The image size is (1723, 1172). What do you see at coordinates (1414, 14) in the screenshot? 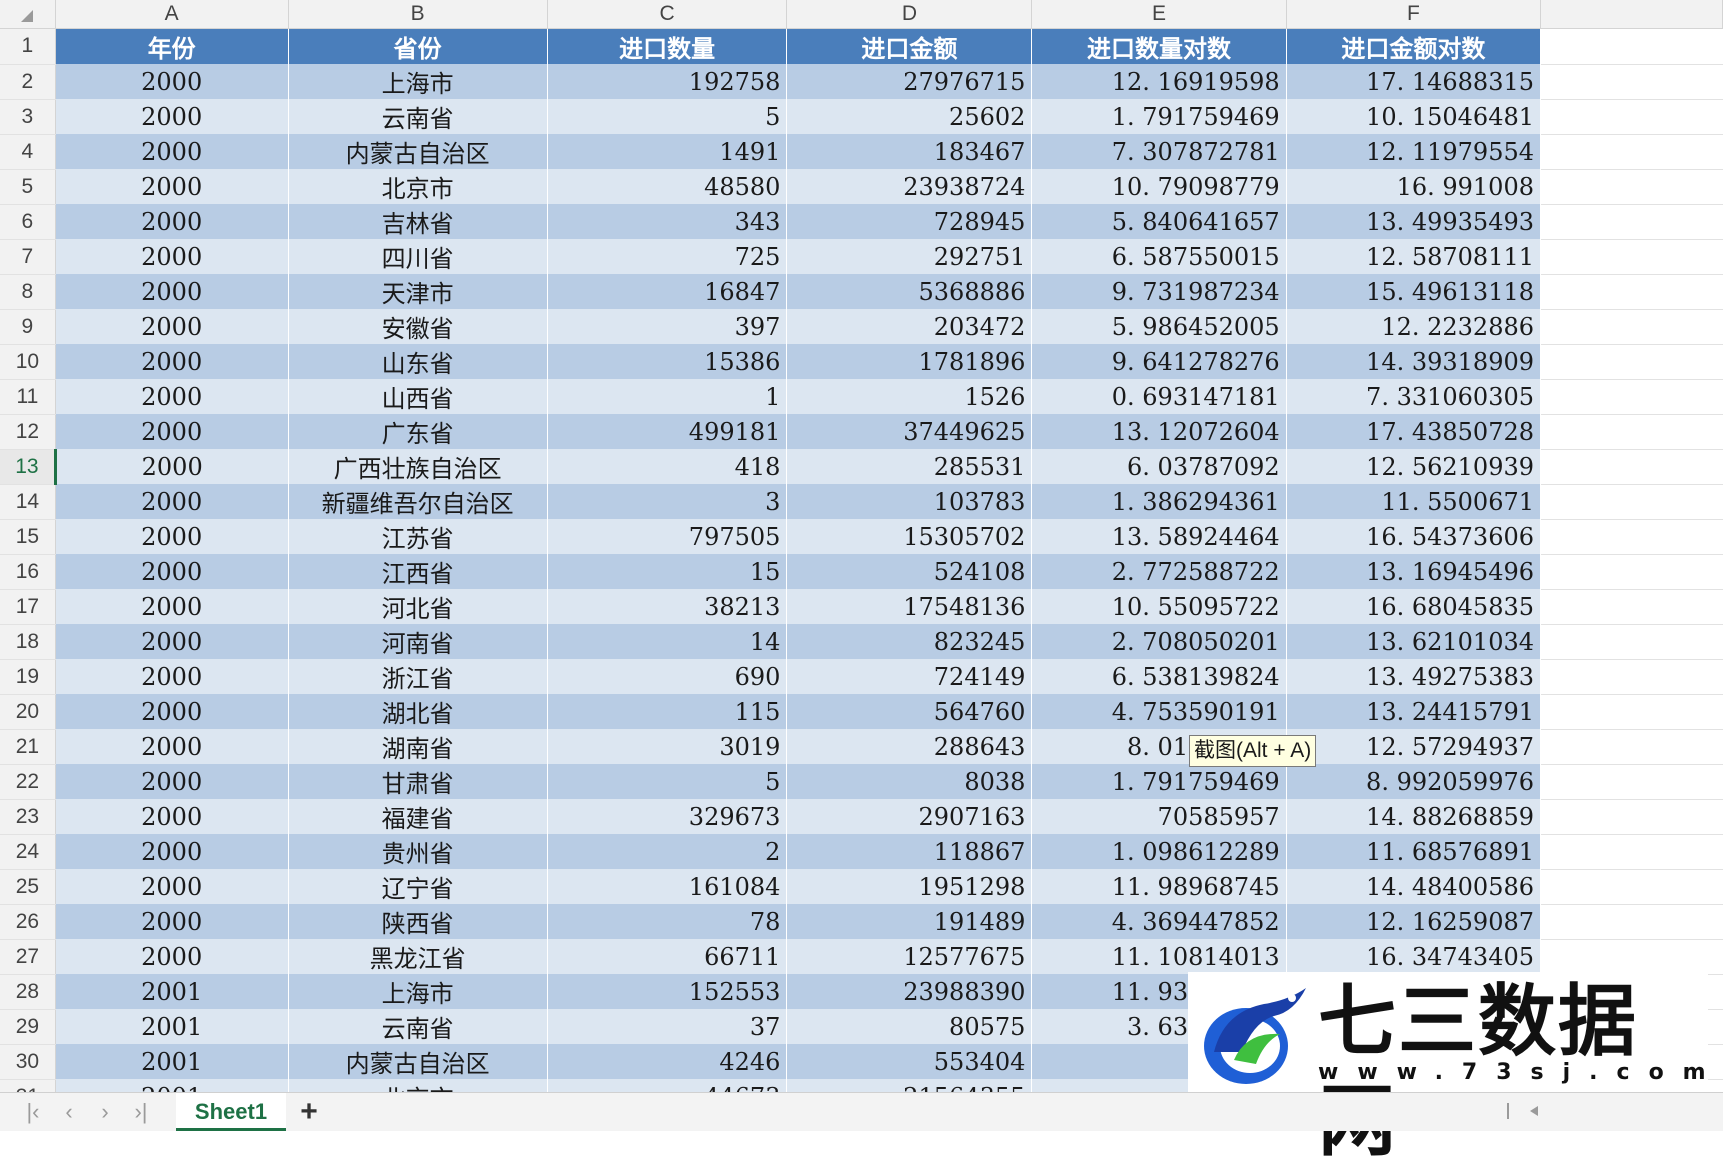
I see `column-header-f: F` at bounding box center [1414, 14].